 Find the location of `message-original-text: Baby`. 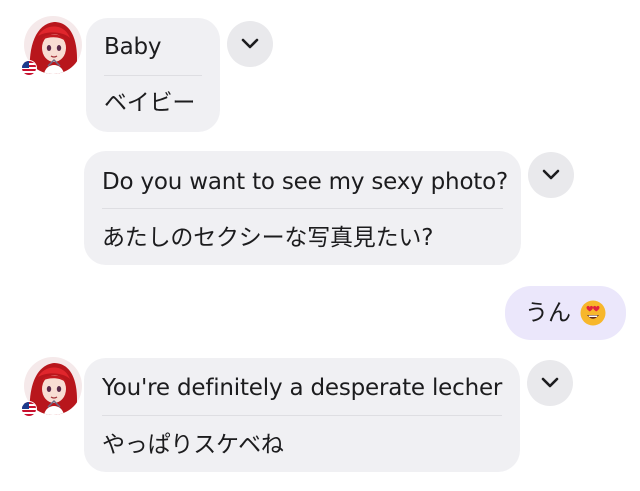

message-original-text: Baby is located at coordinates (133, 47).